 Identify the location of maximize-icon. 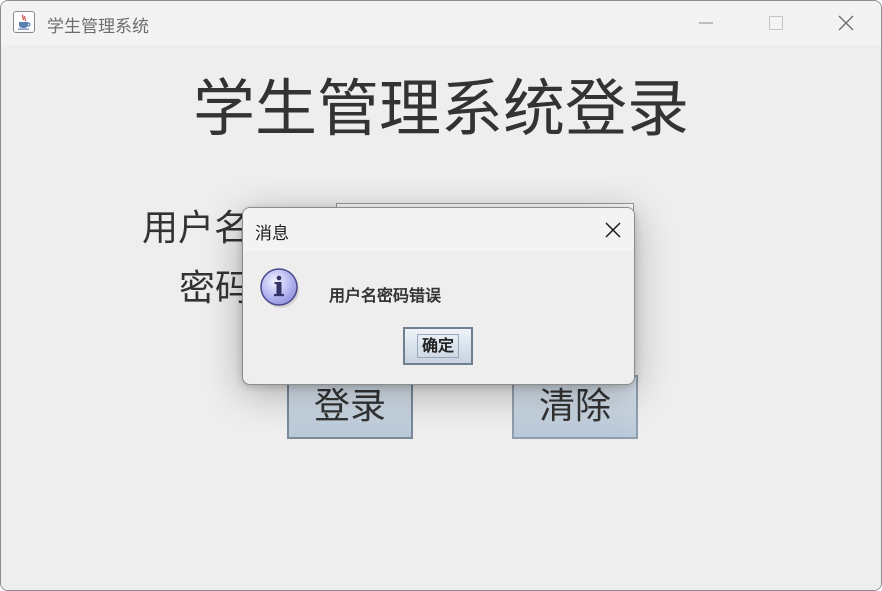
(776, 23).